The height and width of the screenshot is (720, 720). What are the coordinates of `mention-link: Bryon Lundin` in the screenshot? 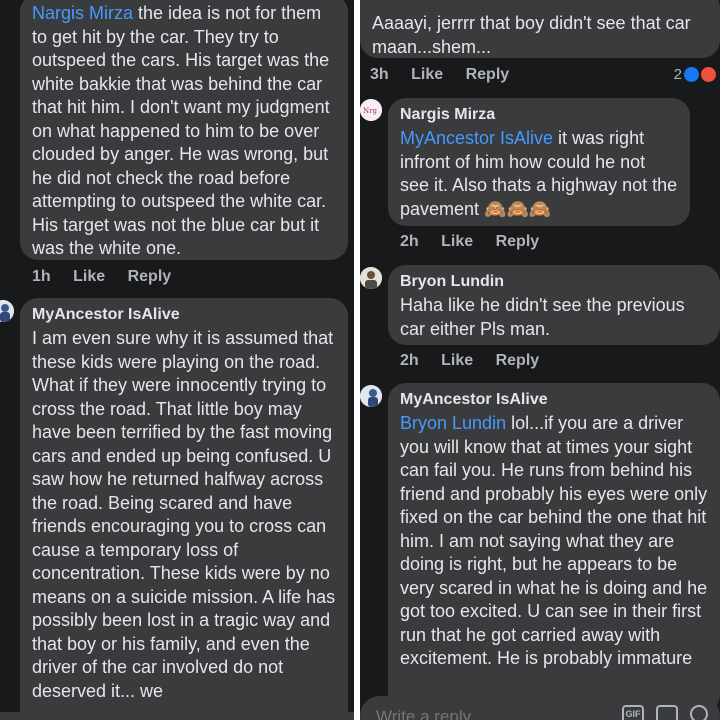 It's located at (453, 423).